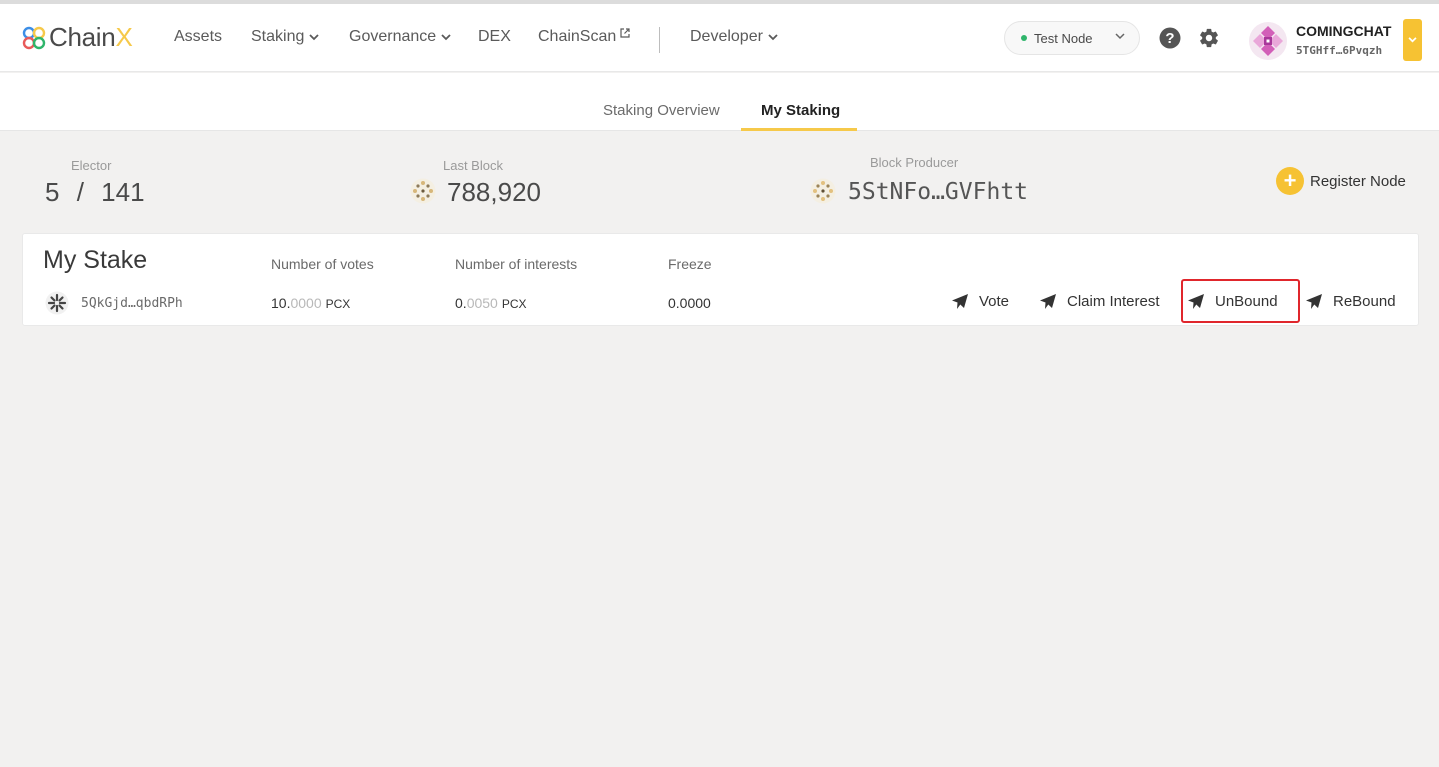  Describe the element at coordinates (322, 264) in the screenshot. I see `votes-column-header: Number of votes` at that location.